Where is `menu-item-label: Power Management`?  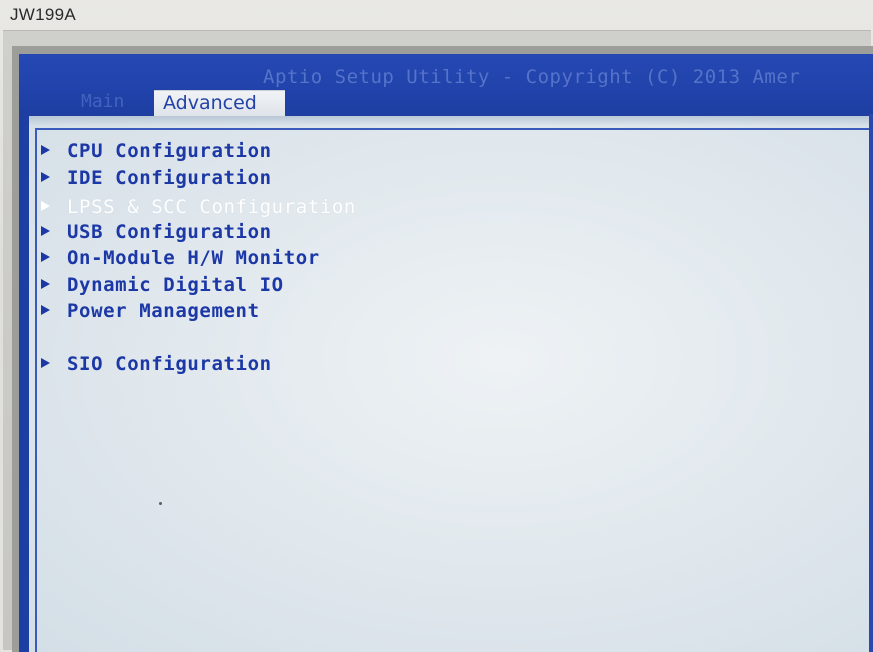
menu-item-label: Power Management is located at coordinates (163, 311).